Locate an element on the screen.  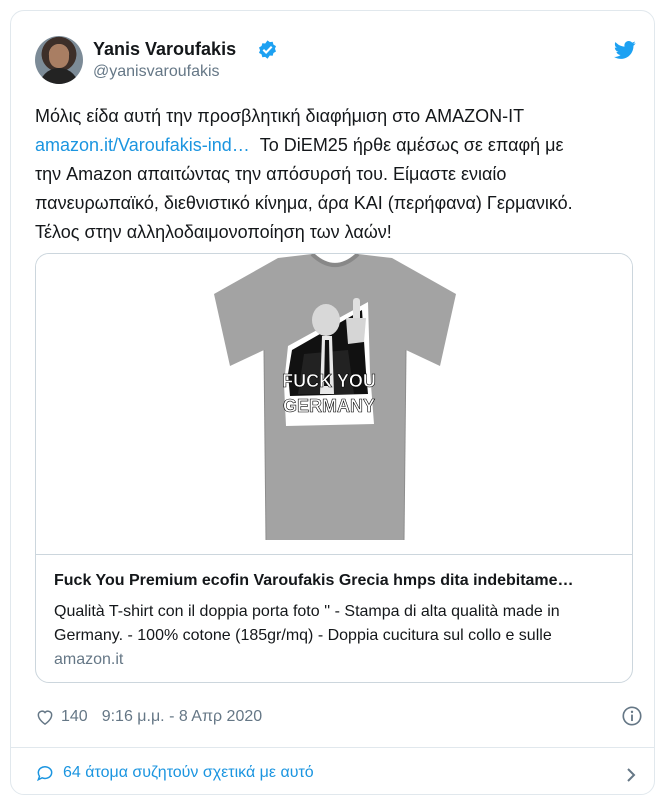
reply-bubble-icon is located at coordinates (45, 774).